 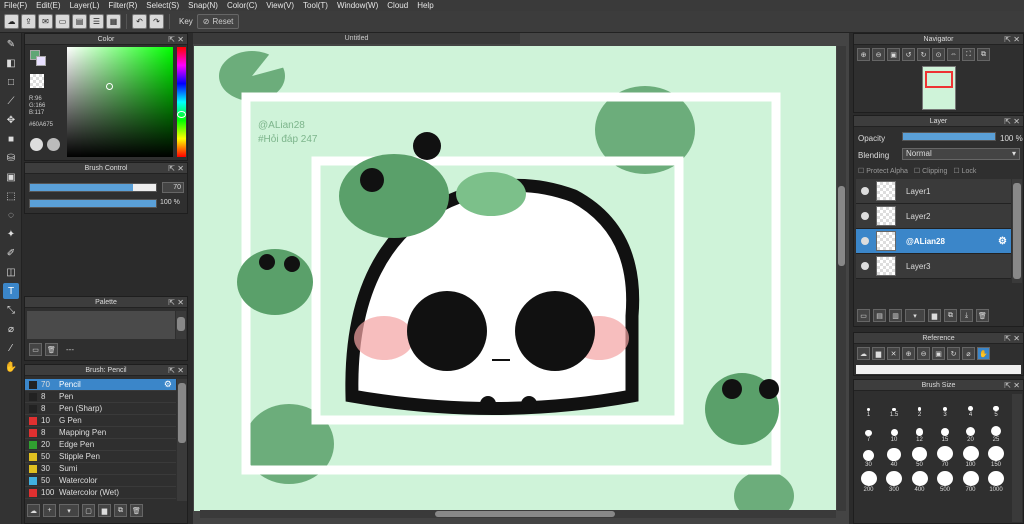 What do you see at coordinates (100, 481) in the screenshot?
I see `brush-list-item: 50 Watercolor` at bounding box center [100, 481].